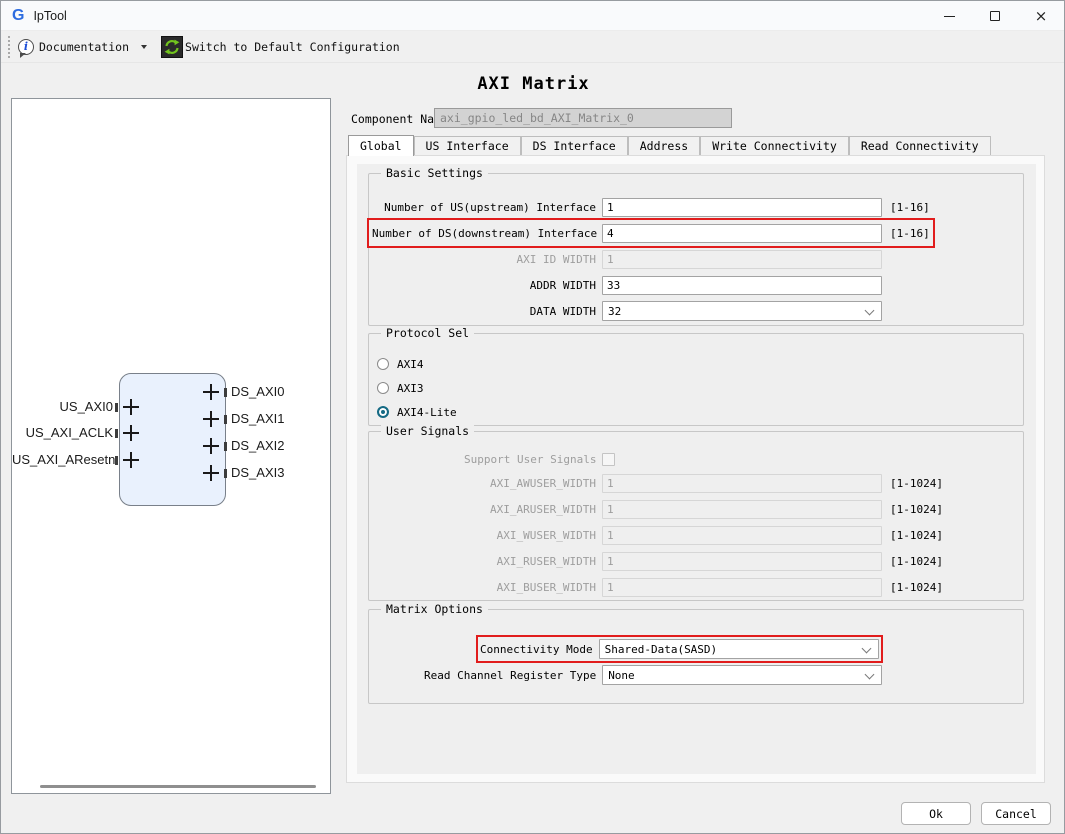 This screenshot has width=1065, height=834. I want to click on radio-selected-icon, so click(383, 412).